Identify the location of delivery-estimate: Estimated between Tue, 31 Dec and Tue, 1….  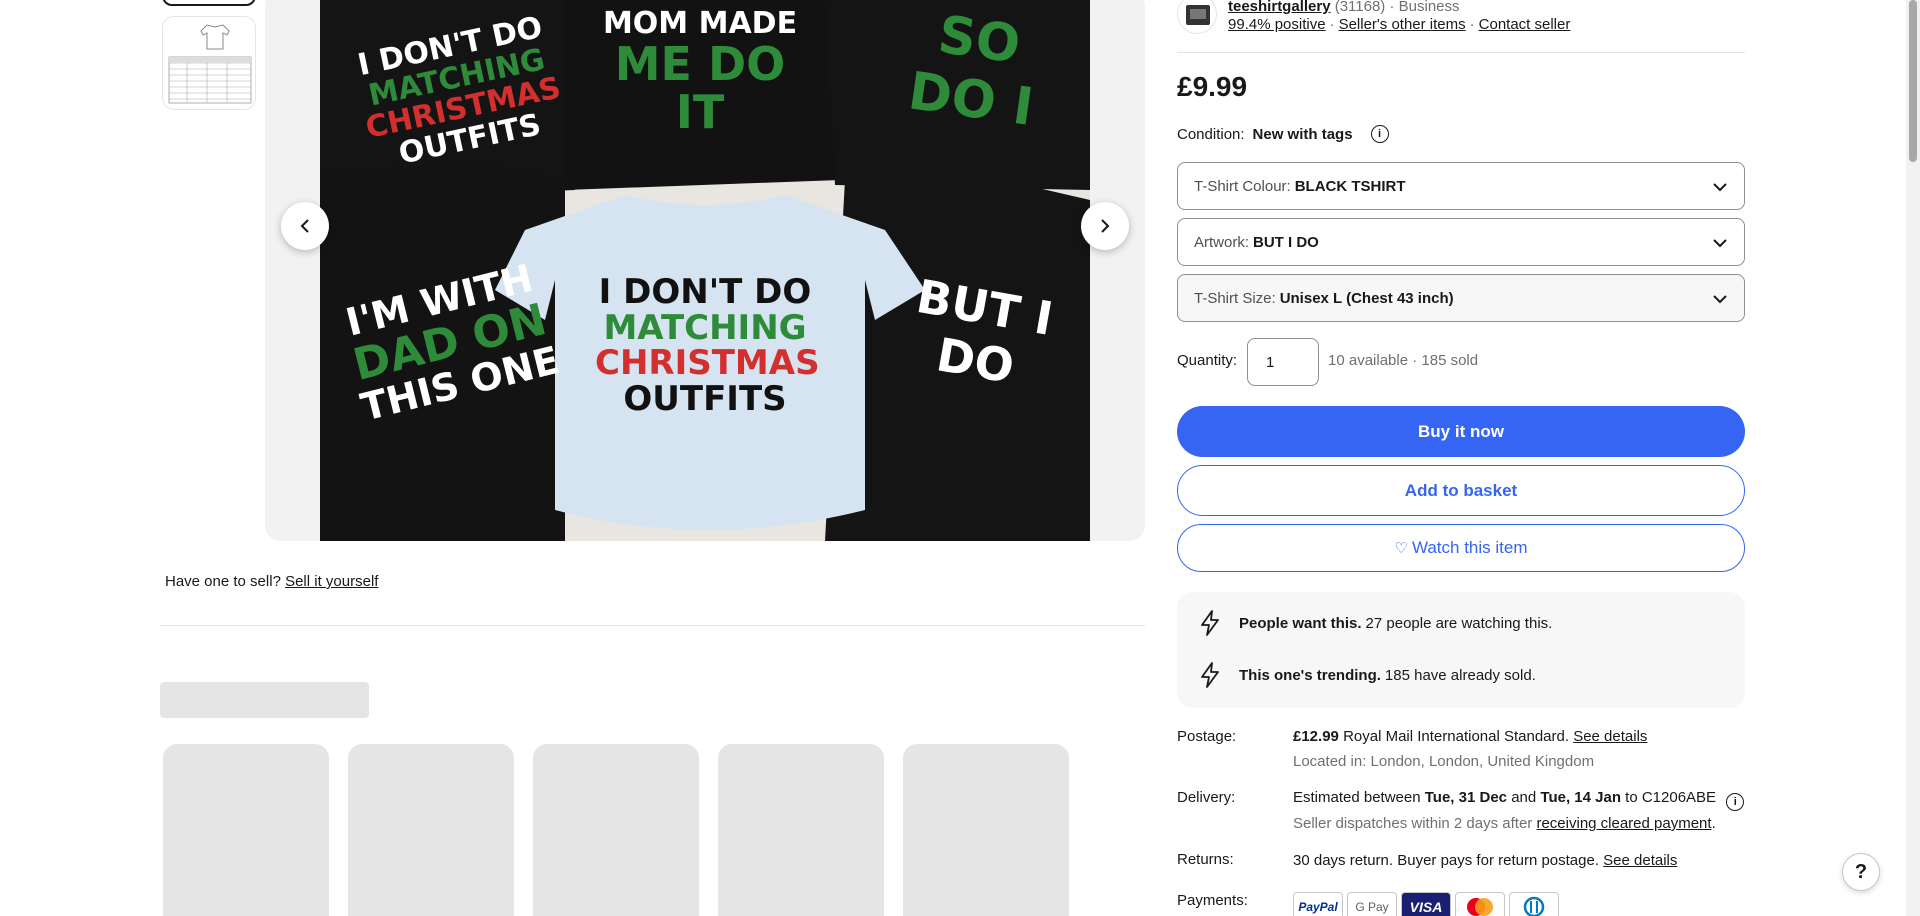
(1519, 800).